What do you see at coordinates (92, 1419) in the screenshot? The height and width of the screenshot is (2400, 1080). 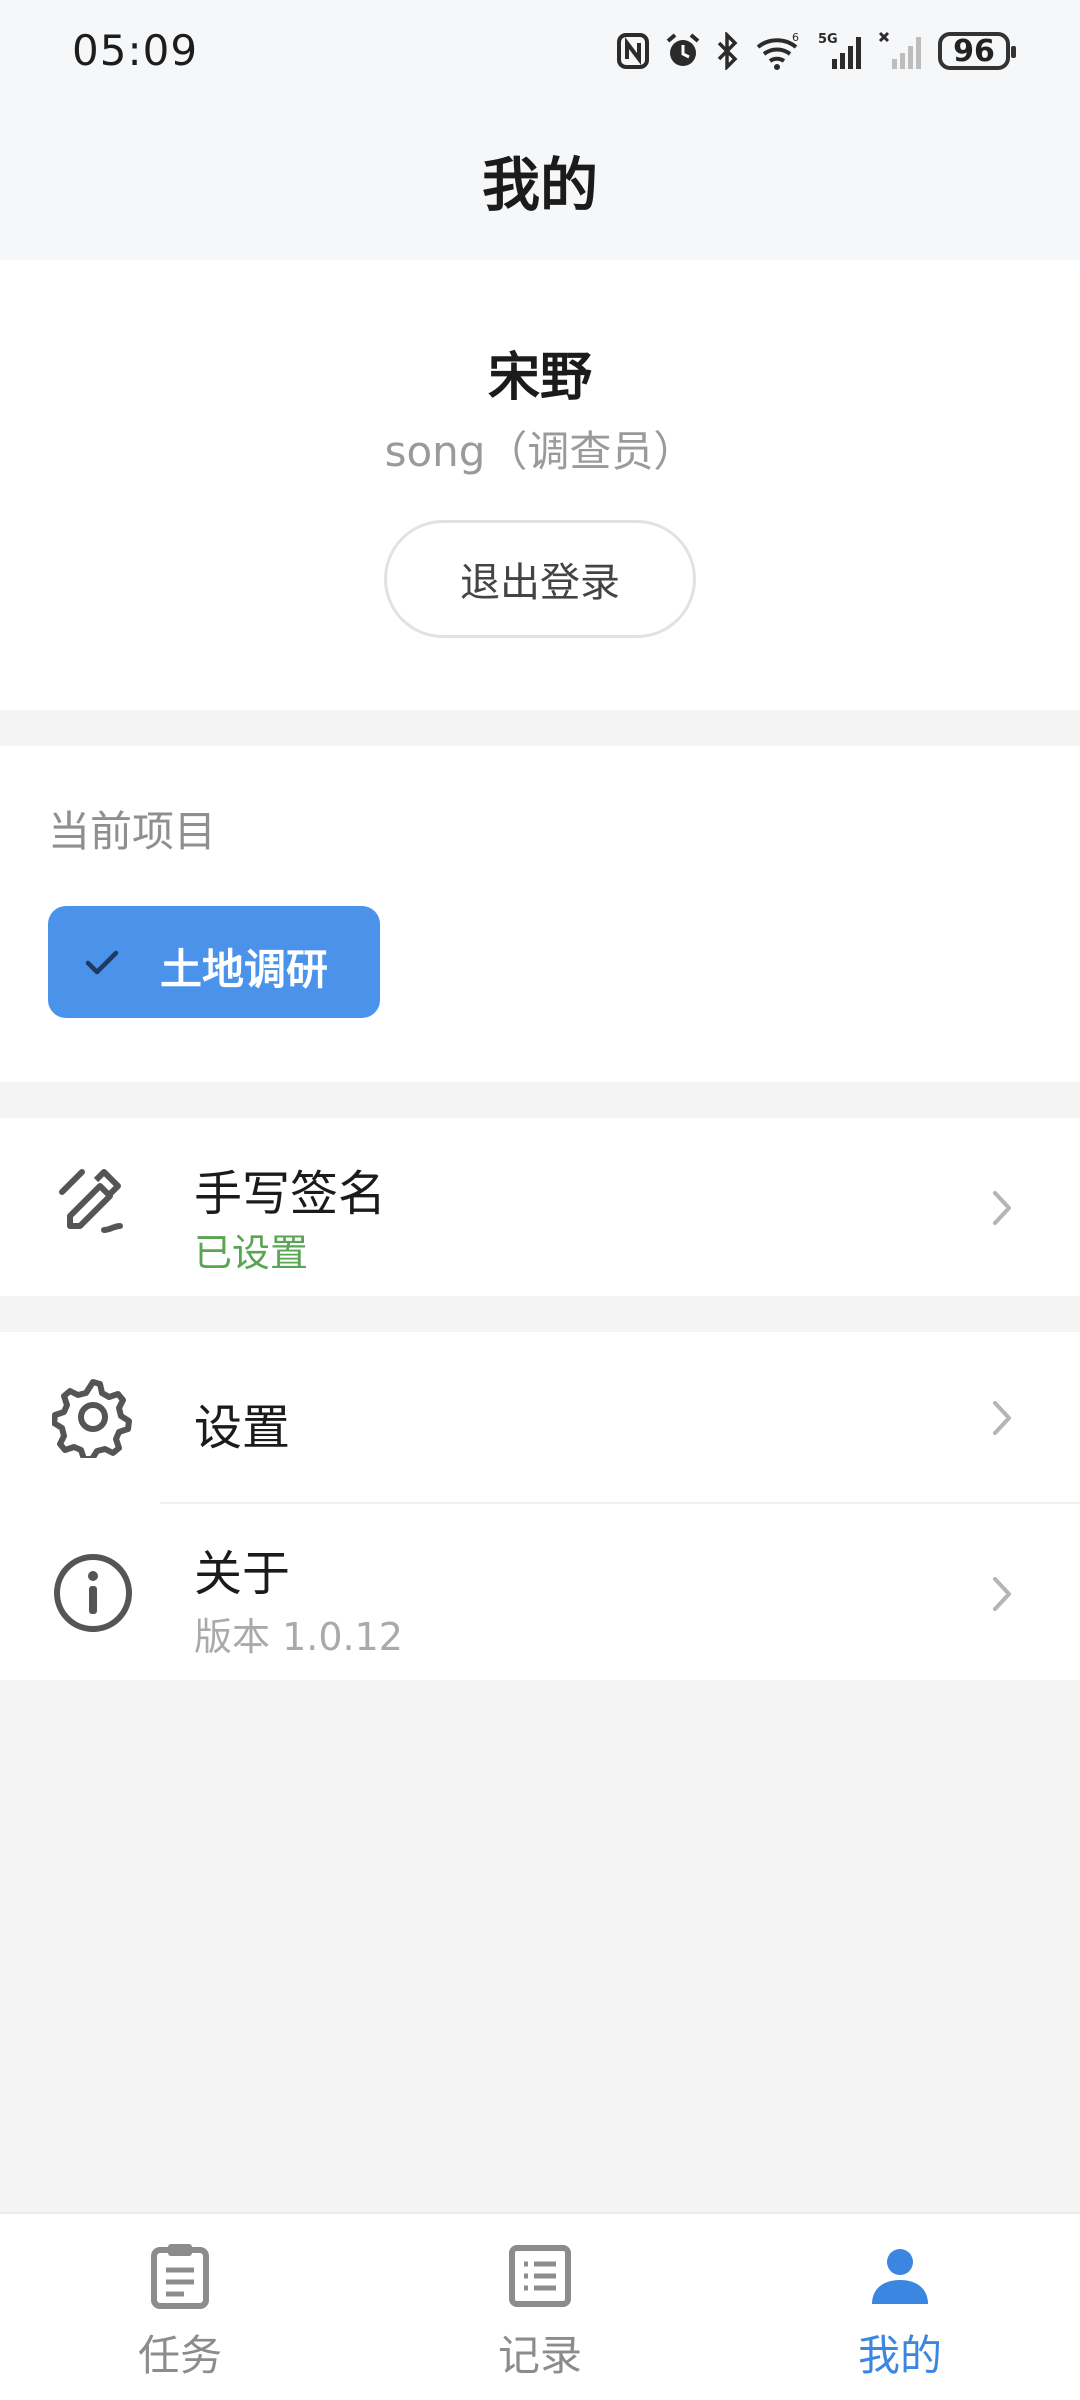 I see `gear-icon` at bounding box center [92, 1419].